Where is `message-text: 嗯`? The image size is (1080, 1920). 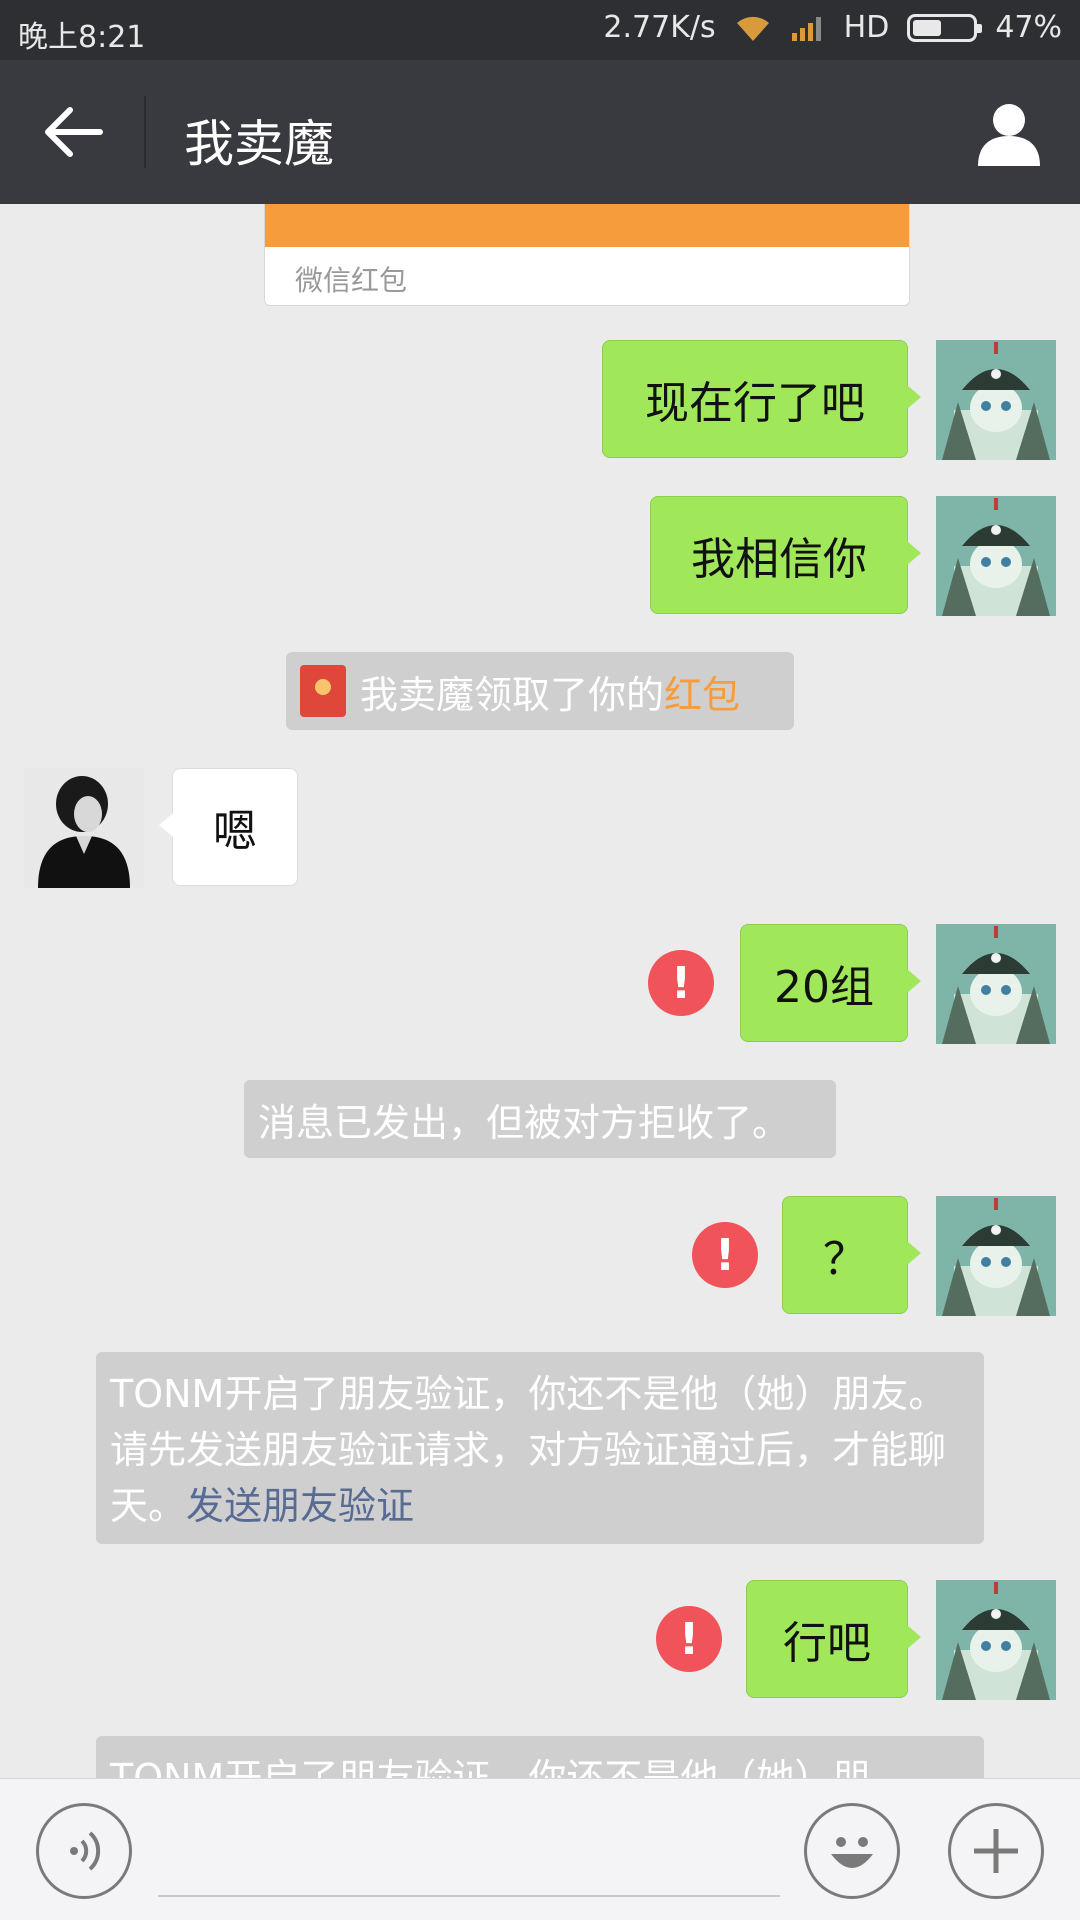 message-text: 嗯 is located at coordinates (235, 831).